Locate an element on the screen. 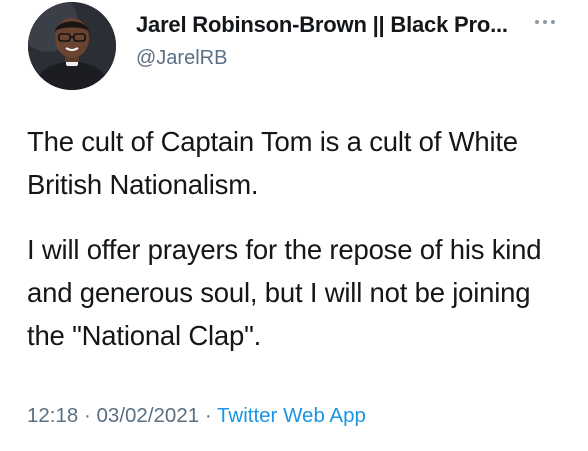 This screenshot has height=451, width=588. tweet-meta: 12:18 · 03/02/2021 · Twitter Web App is located at coordinates (196, 416).